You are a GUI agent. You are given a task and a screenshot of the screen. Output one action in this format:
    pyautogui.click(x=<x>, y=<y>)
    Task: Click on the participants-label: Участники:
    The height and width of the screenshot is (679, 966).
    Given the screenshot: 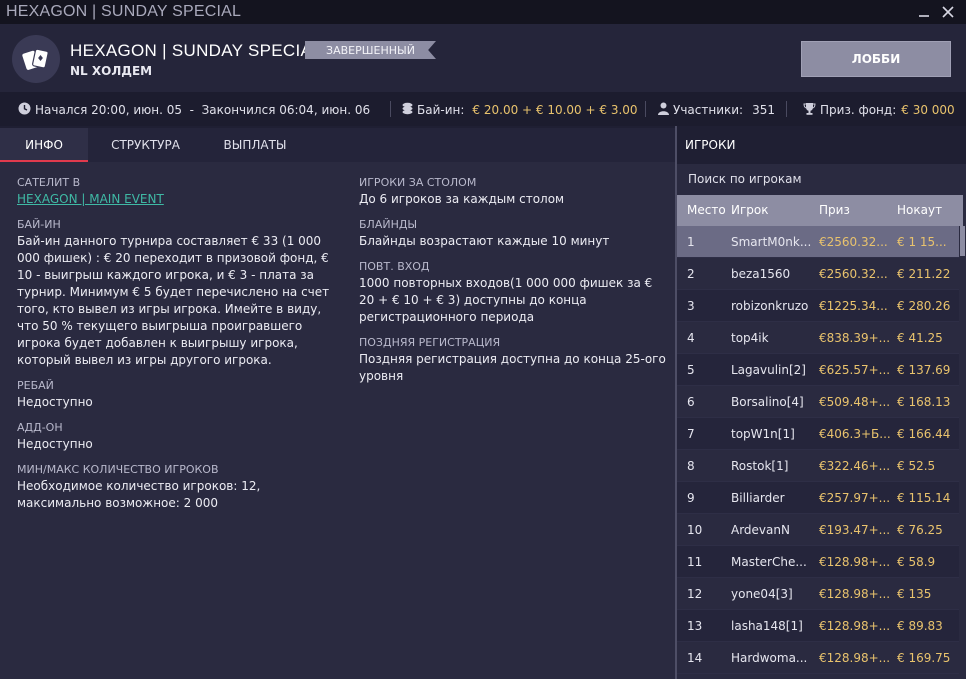 What is the action you would take?
    pyautogui.click(x=708, y=110)
    